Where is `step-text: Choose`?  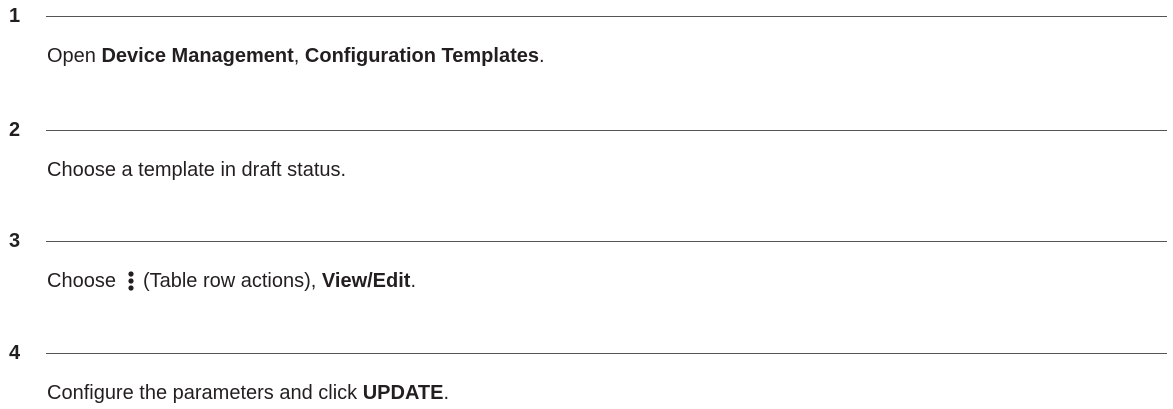 step-text: Choose is located at coordinates (81, 281).